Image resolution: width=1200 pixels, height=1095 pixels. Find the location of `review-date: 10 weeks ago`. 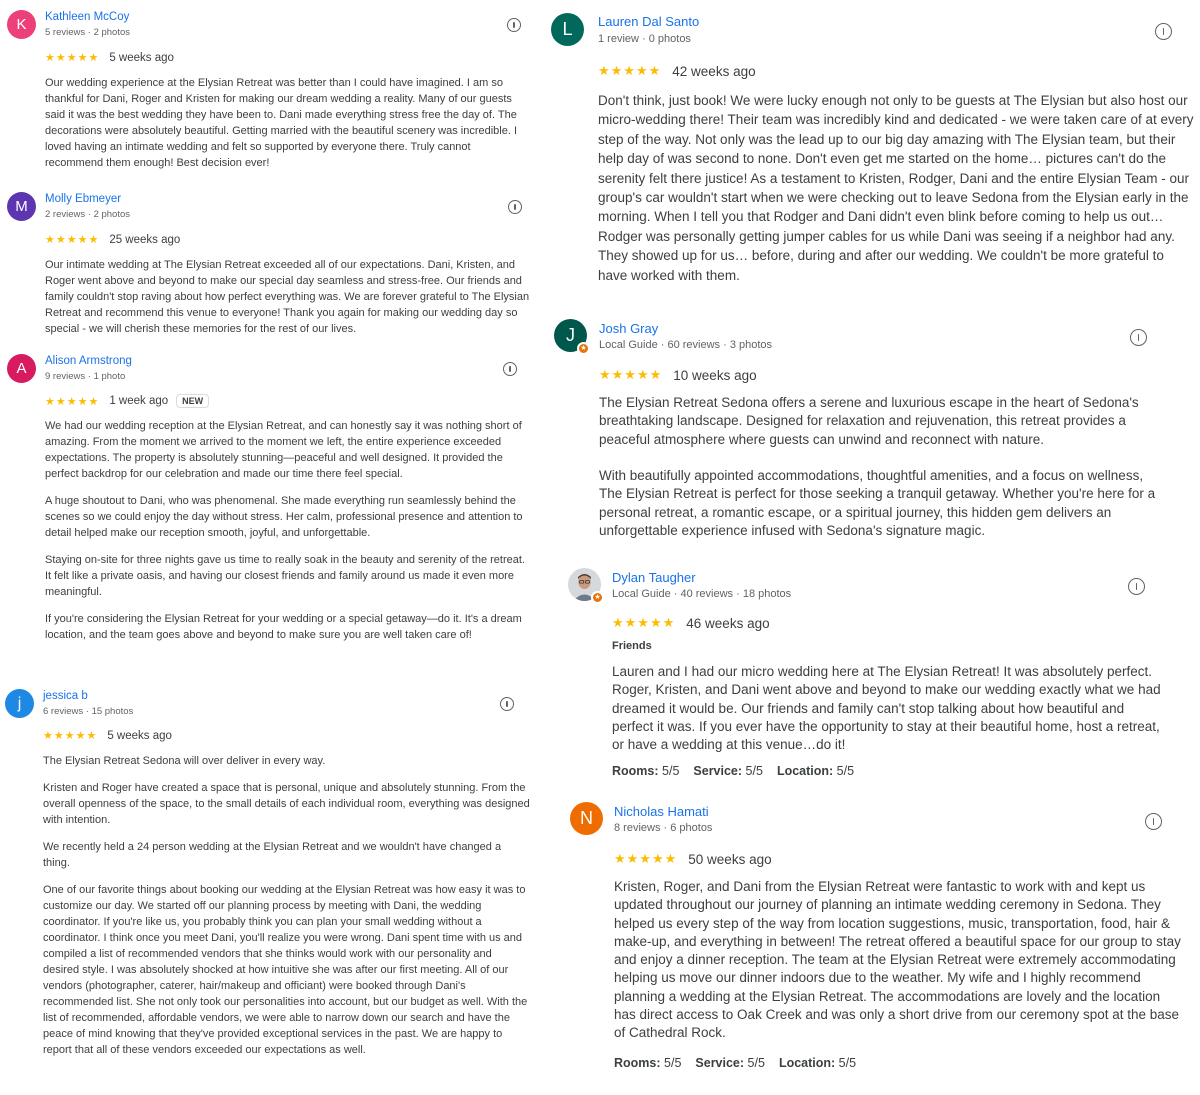

review-date: 10 weeks ago is located at coordinates (715, 375).